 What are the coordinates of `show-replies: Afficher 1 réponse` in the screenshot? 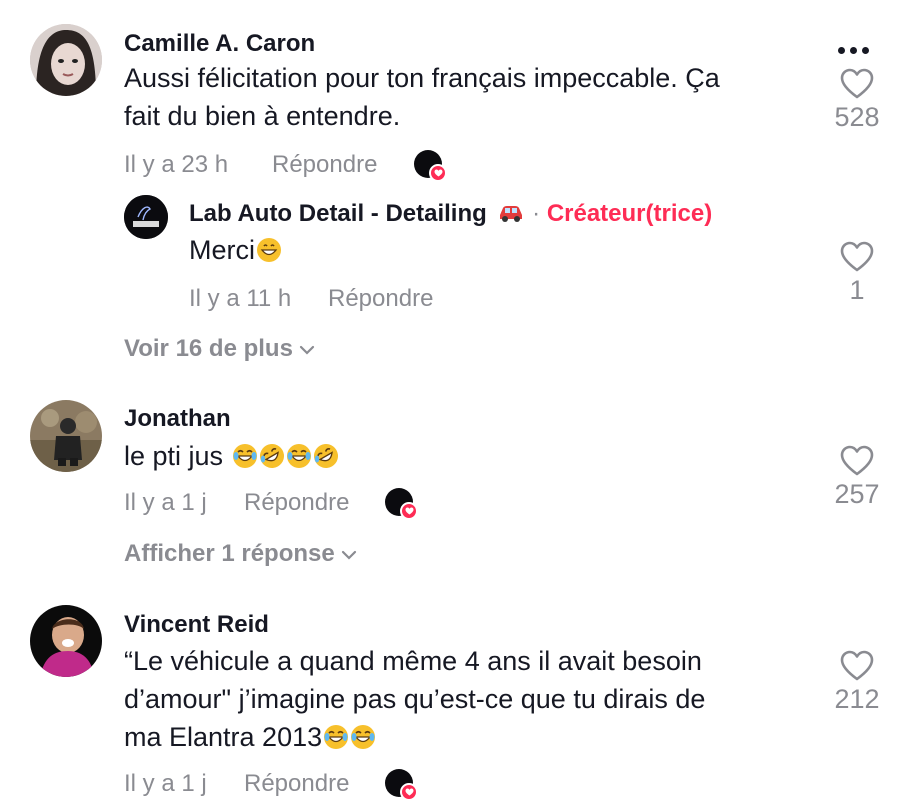 It's located at (240, 554).